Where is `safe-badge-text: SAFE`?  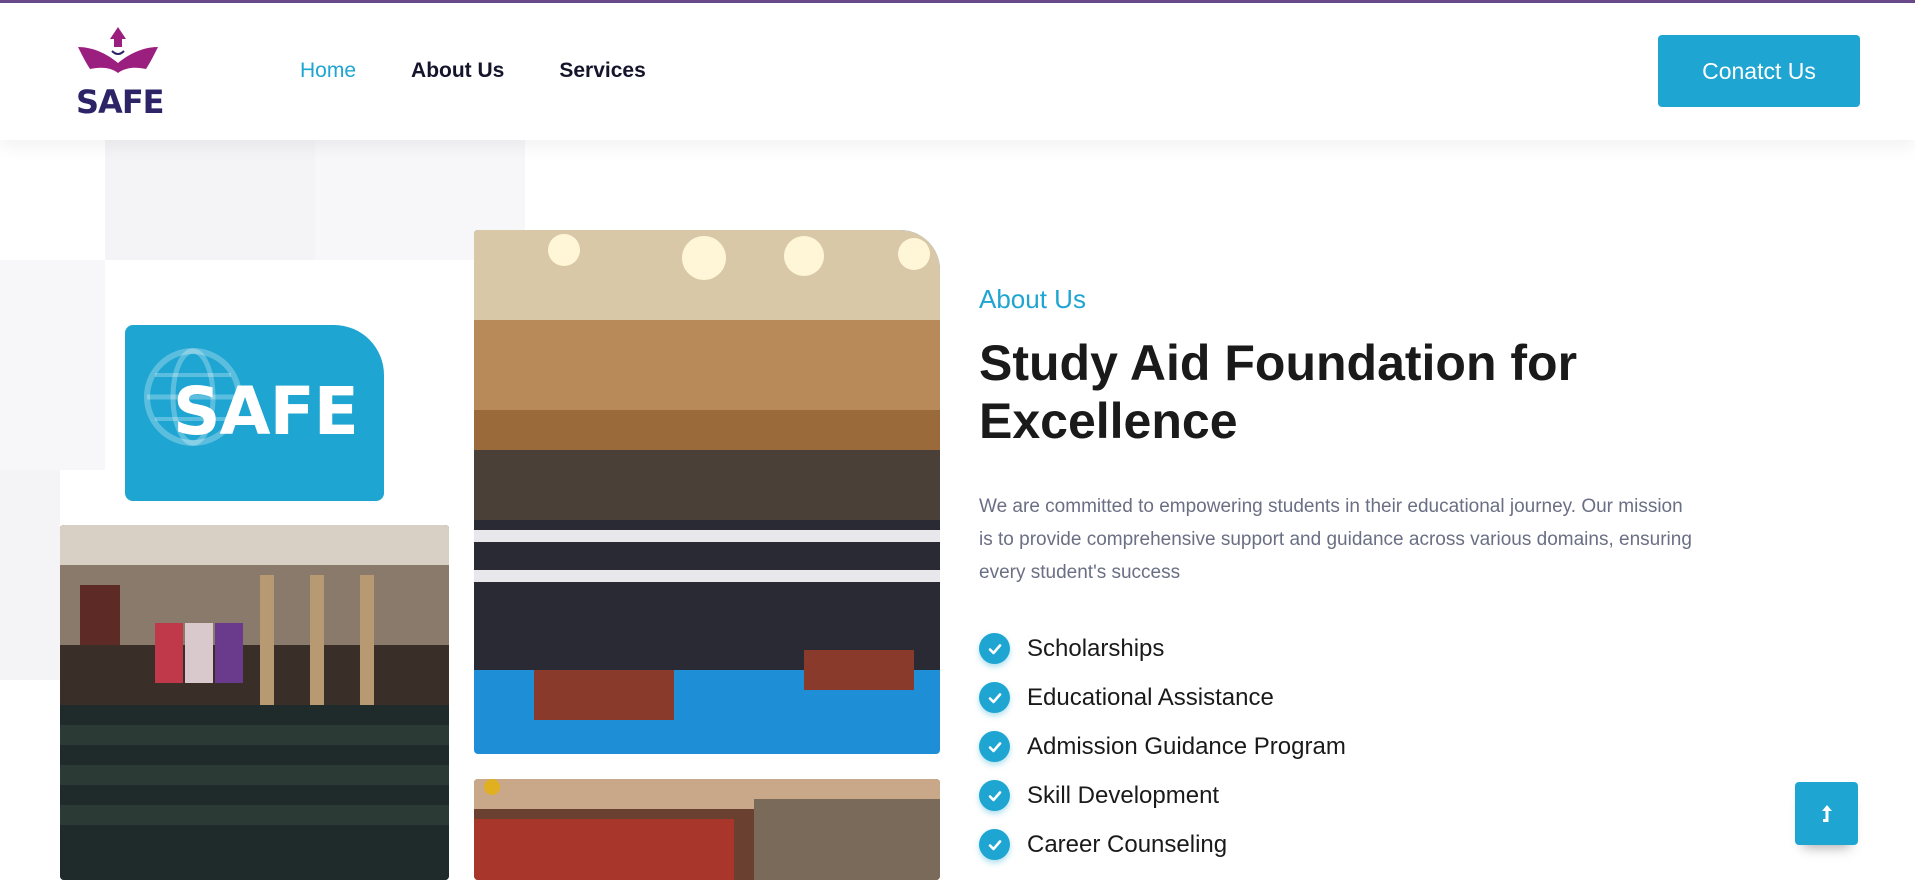
safe-badge-text: SAFE is located at coordinates (266, 411).